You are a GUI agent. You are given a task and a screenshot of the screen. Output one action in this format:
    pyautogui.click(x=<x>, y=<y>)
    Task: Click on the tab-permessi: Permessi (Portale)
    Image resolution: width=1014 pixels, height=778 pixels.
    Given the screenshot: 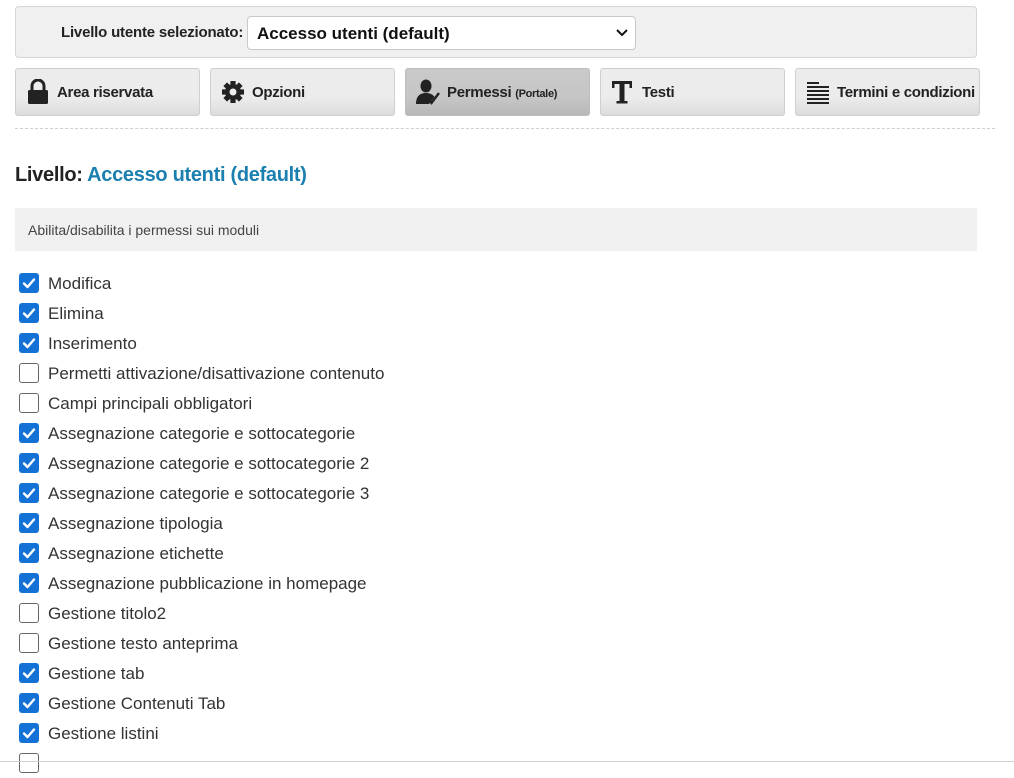 What is the action you would take?
    pyautogui.click(x=497, y=92)
    